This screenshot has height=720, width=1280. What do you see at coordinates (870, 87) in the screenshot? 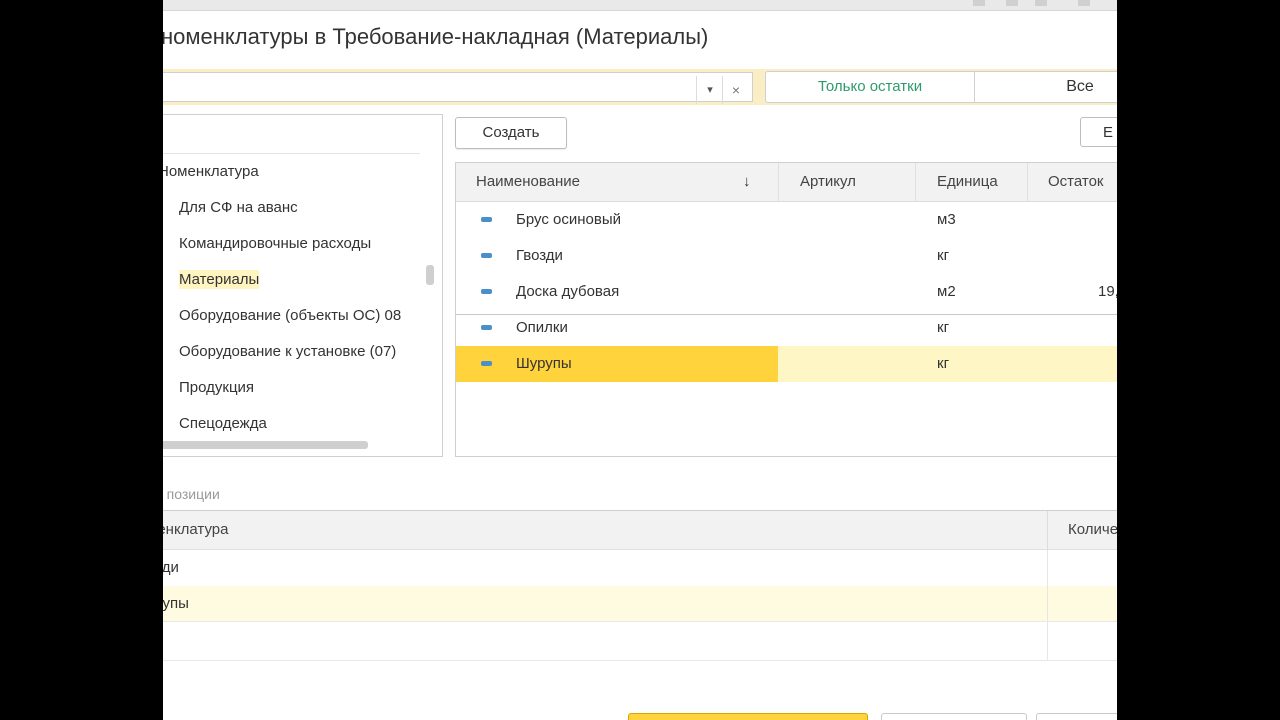
I see `filter-only-remaining-button: Только остатки` at bounding box center [870, 87].